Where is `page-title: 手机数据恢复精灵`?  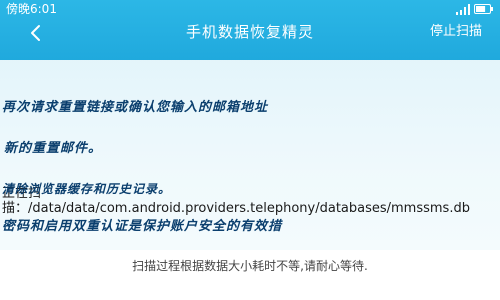
page-title: 手机数据恢复精灵 is located at coordinates (249, 32).